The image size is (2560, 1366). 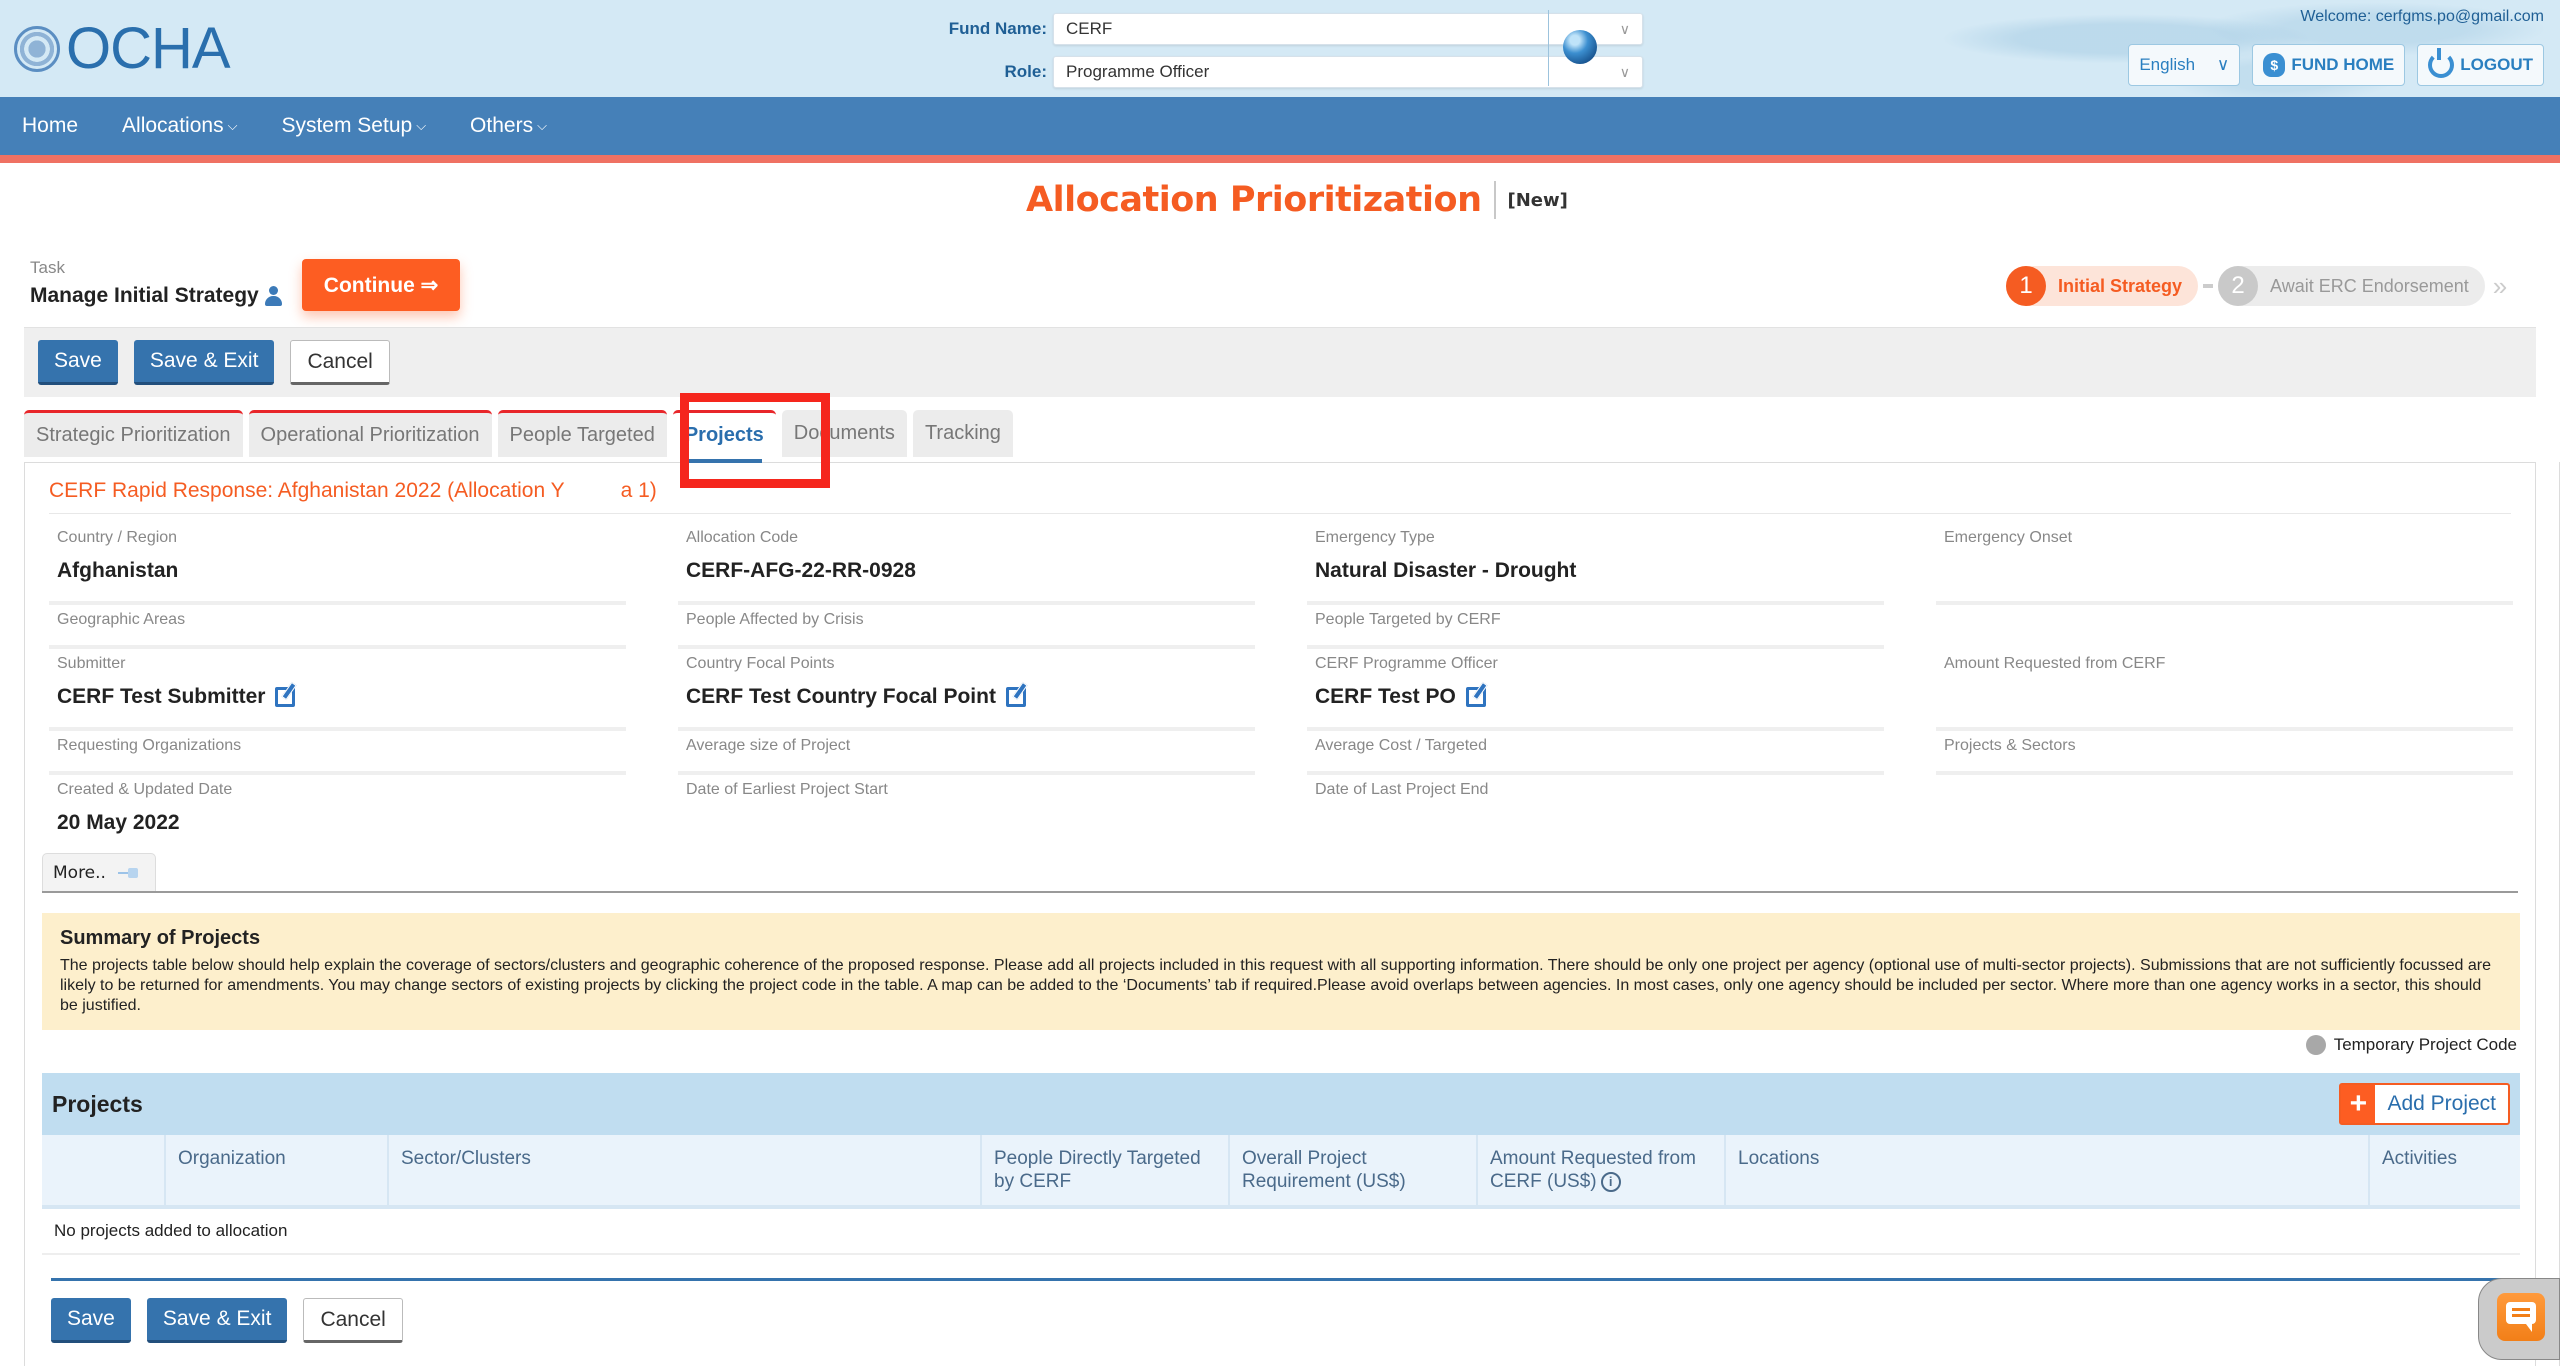 I want to click on field-label: Emergency Onset, so click(x=2008, y=537).